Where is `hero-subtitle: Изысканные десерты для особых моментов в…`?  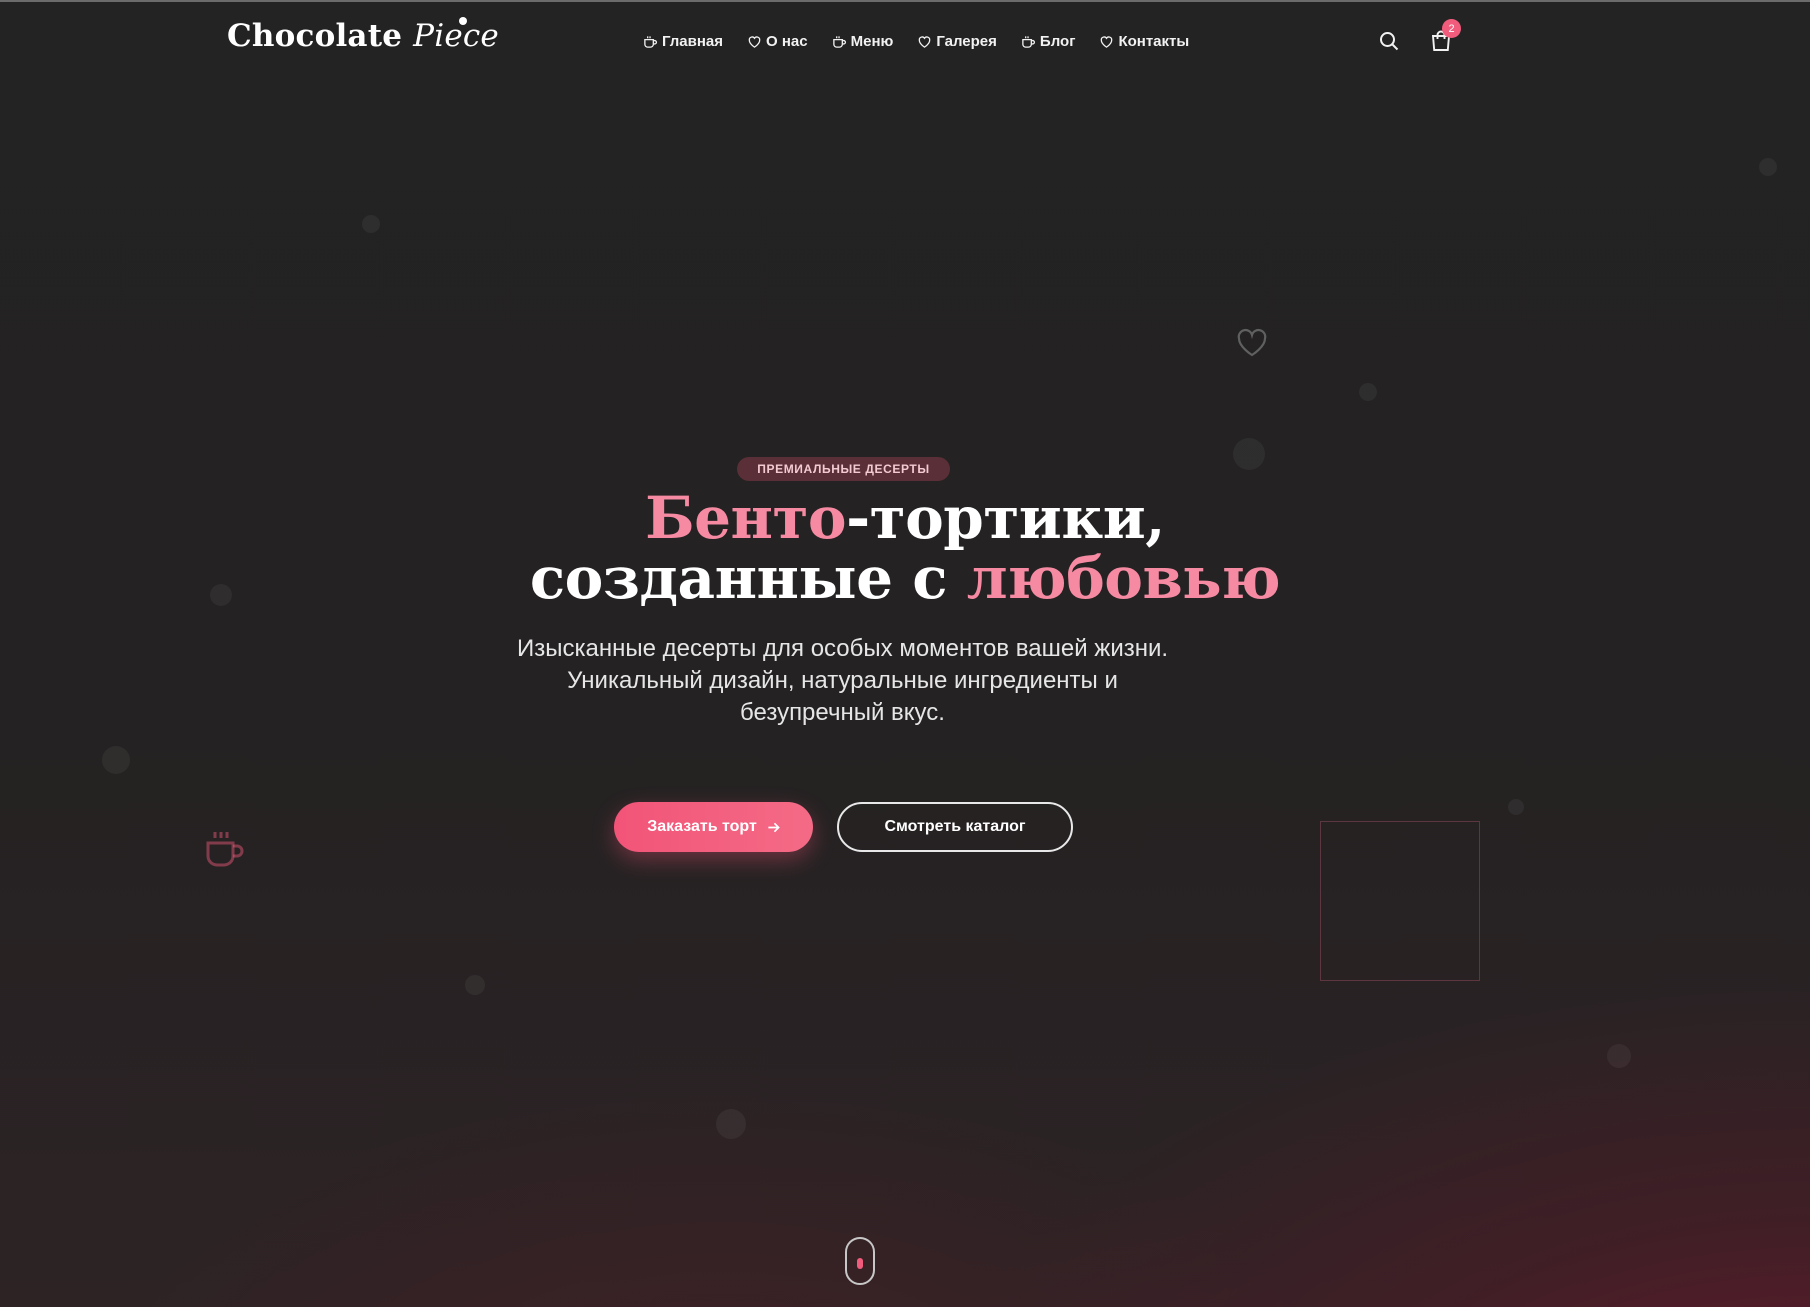 hero-subtitle: Изысканные десерты для особых моментов в… is located at coordinates (842, 681).